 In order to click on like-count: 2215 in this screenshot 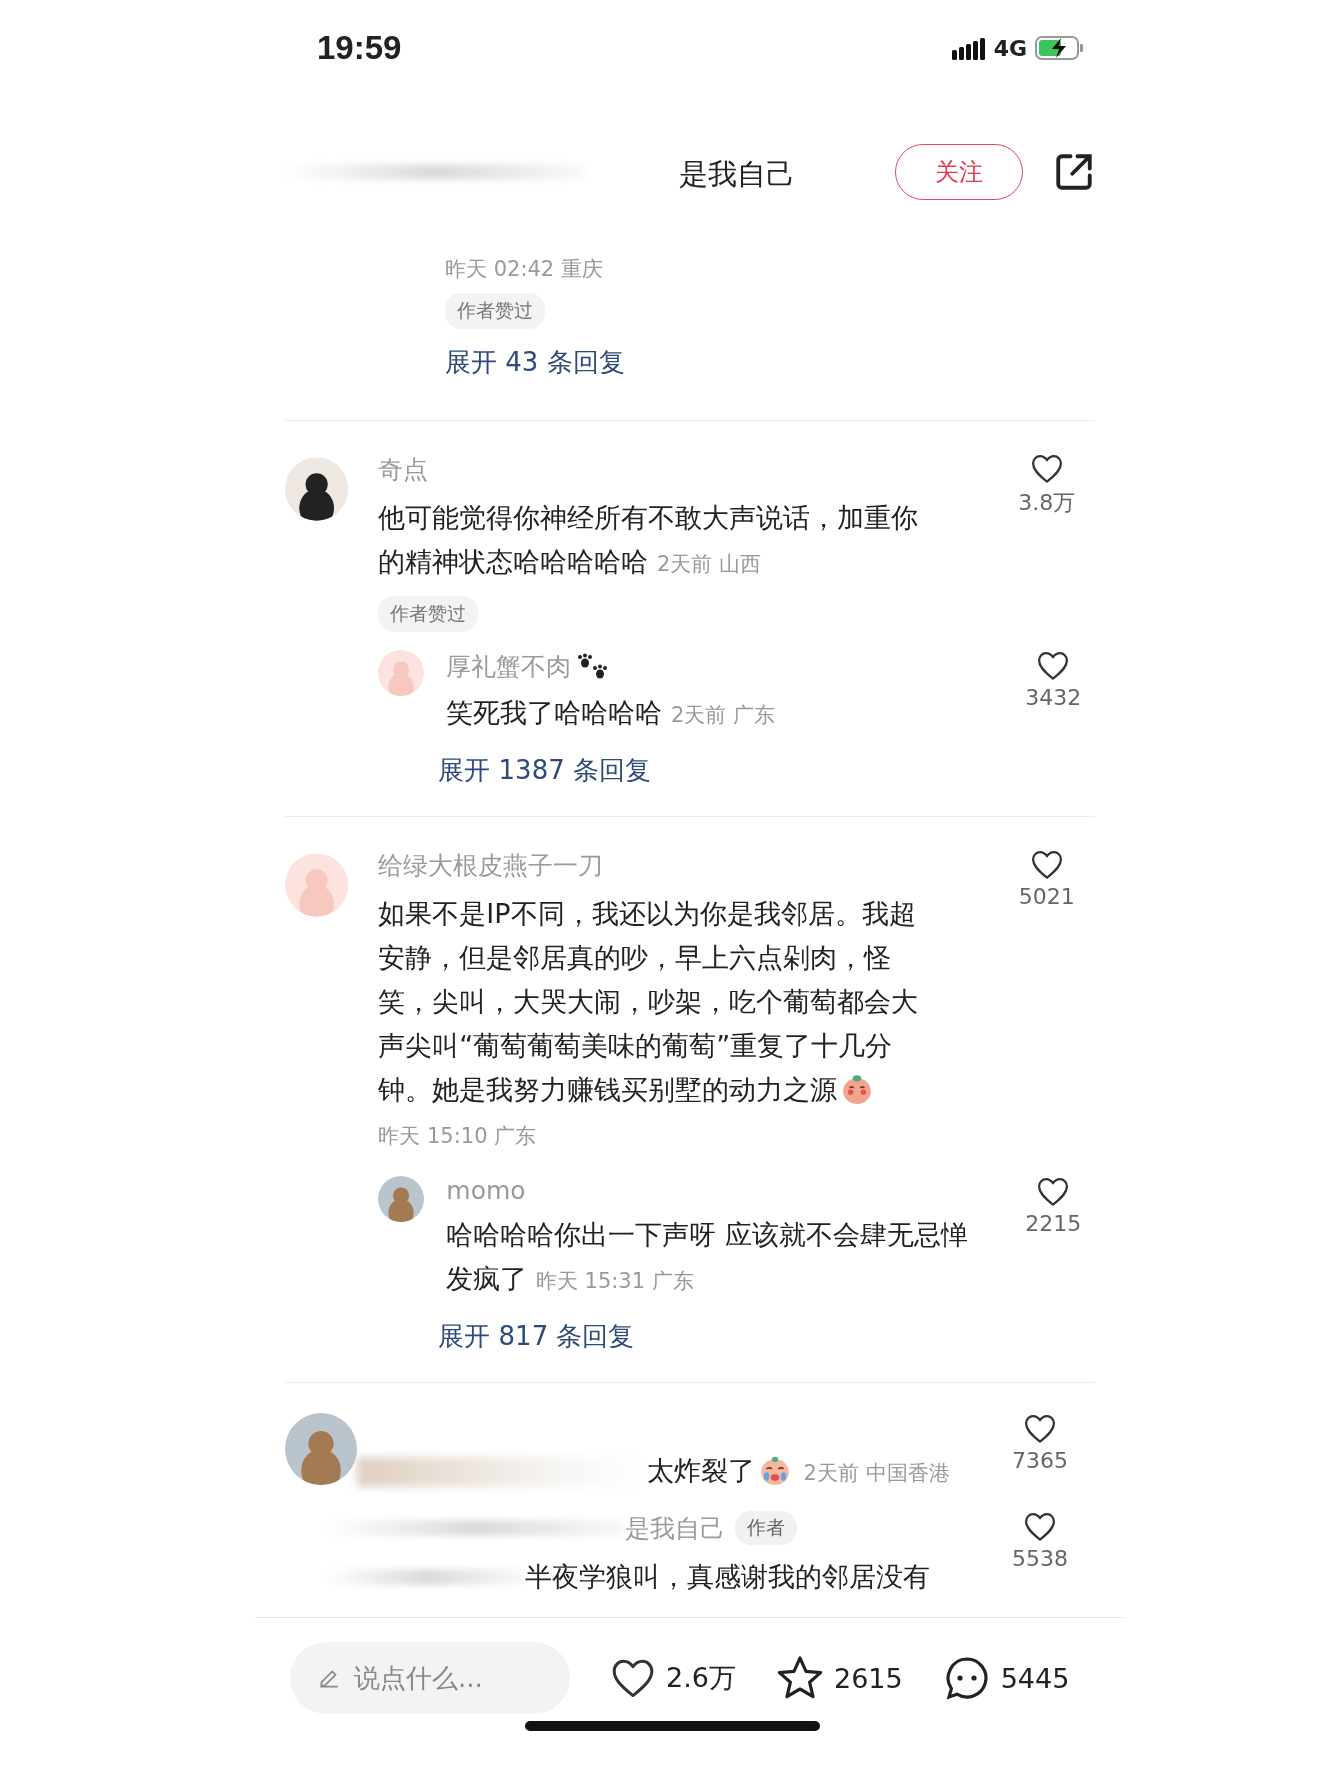, I will do `click(1053, 1223)`.